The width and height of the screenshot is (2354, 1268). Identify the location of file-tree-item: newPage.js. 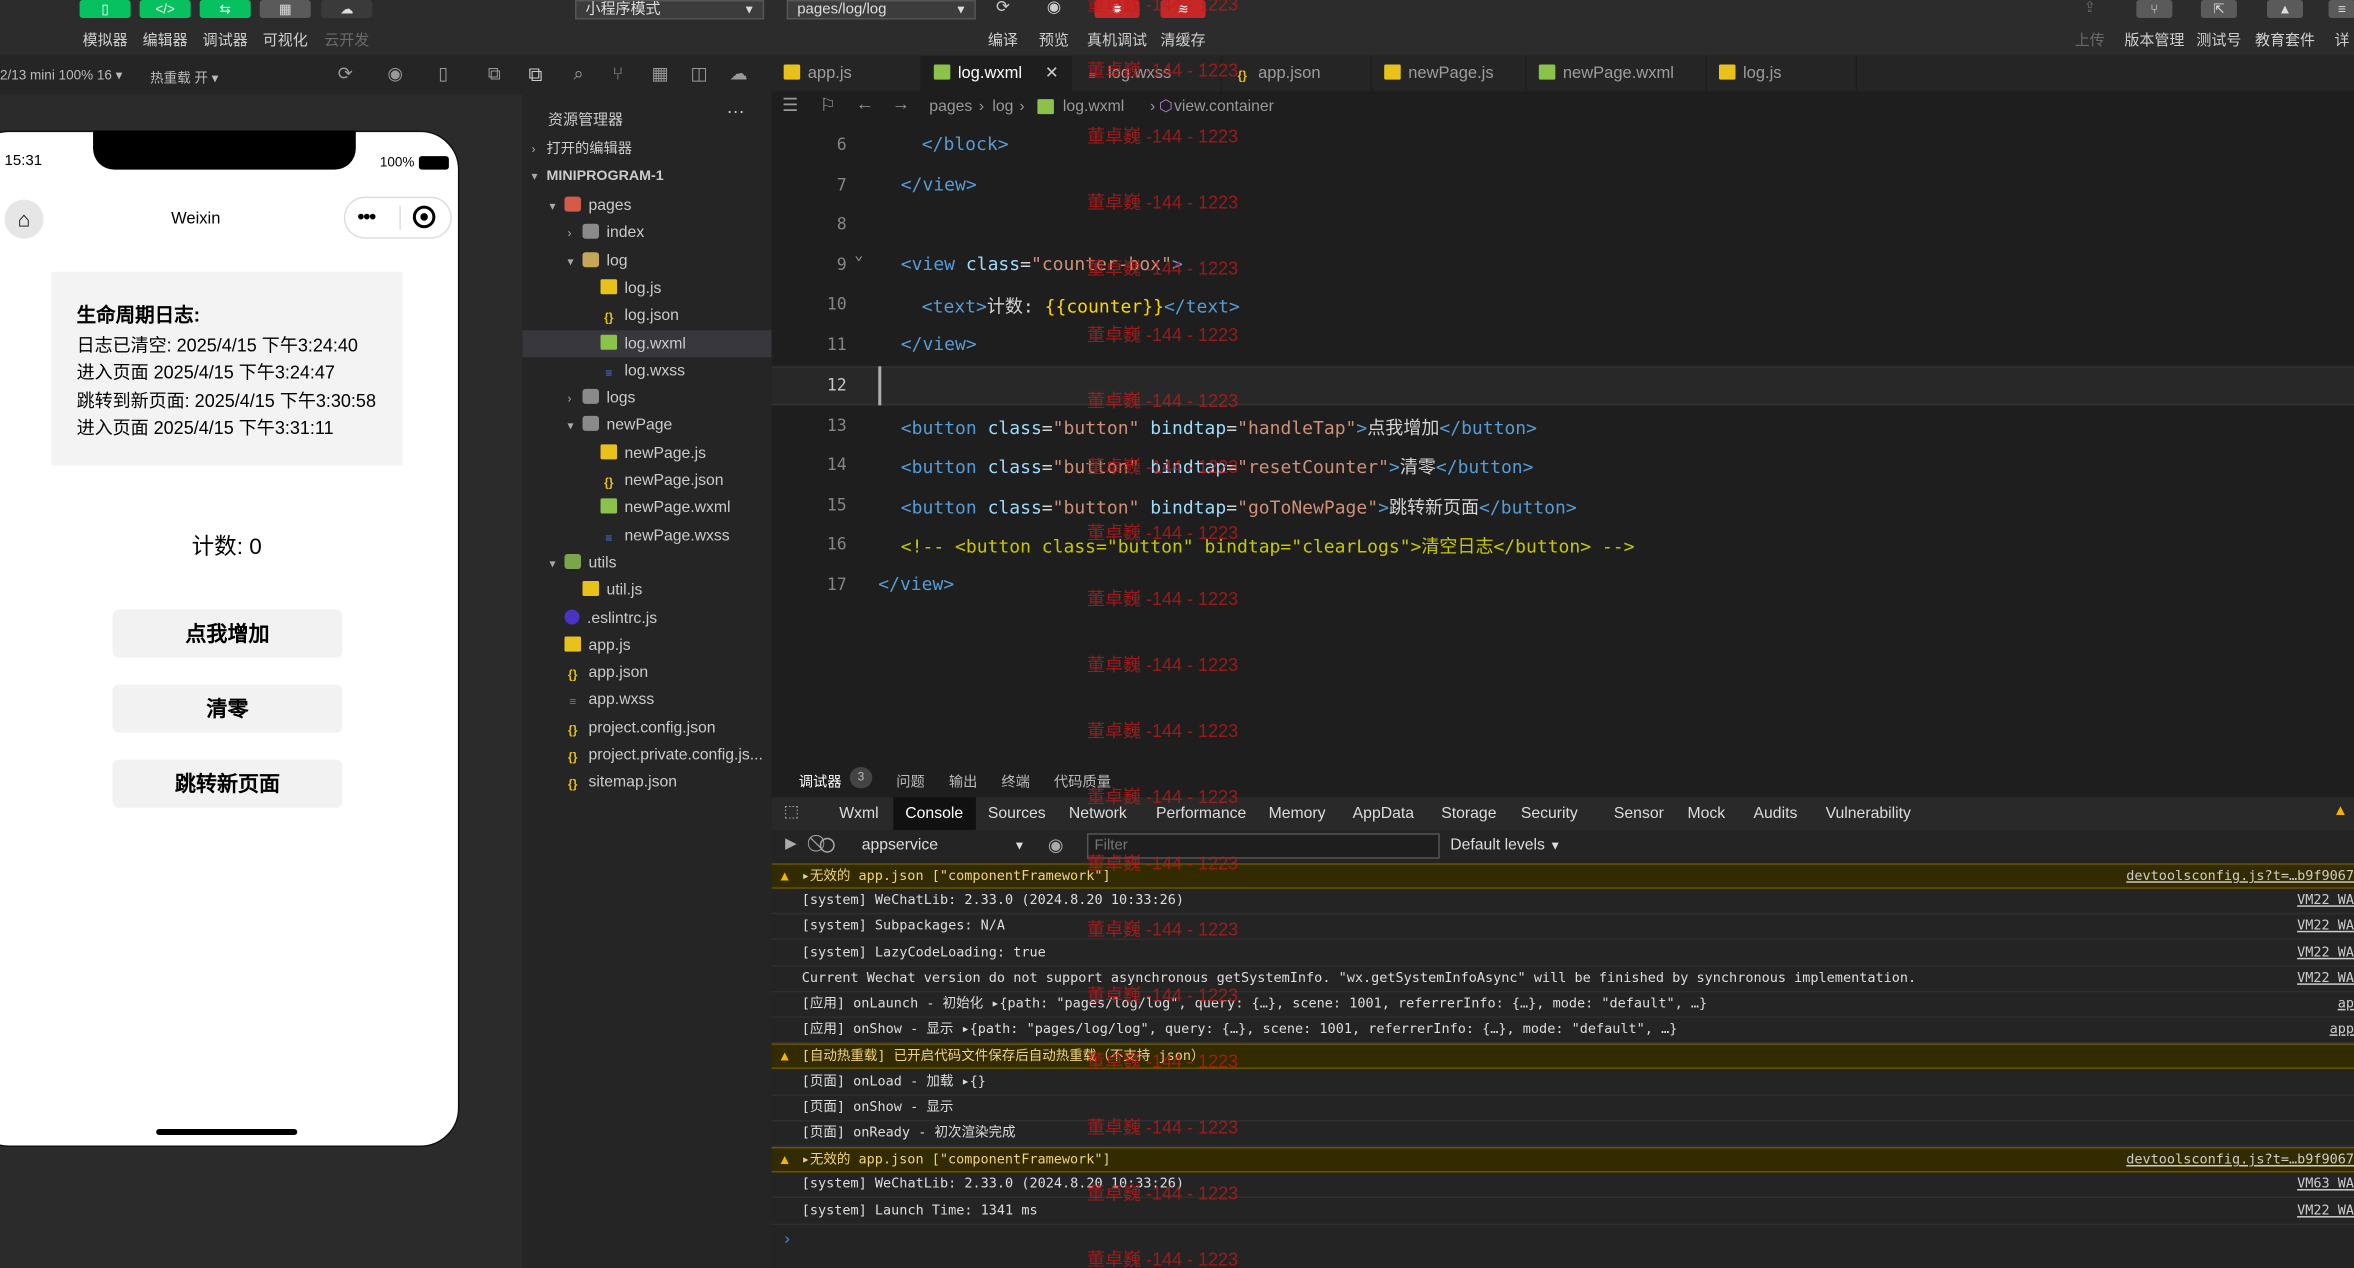
(646, 452).